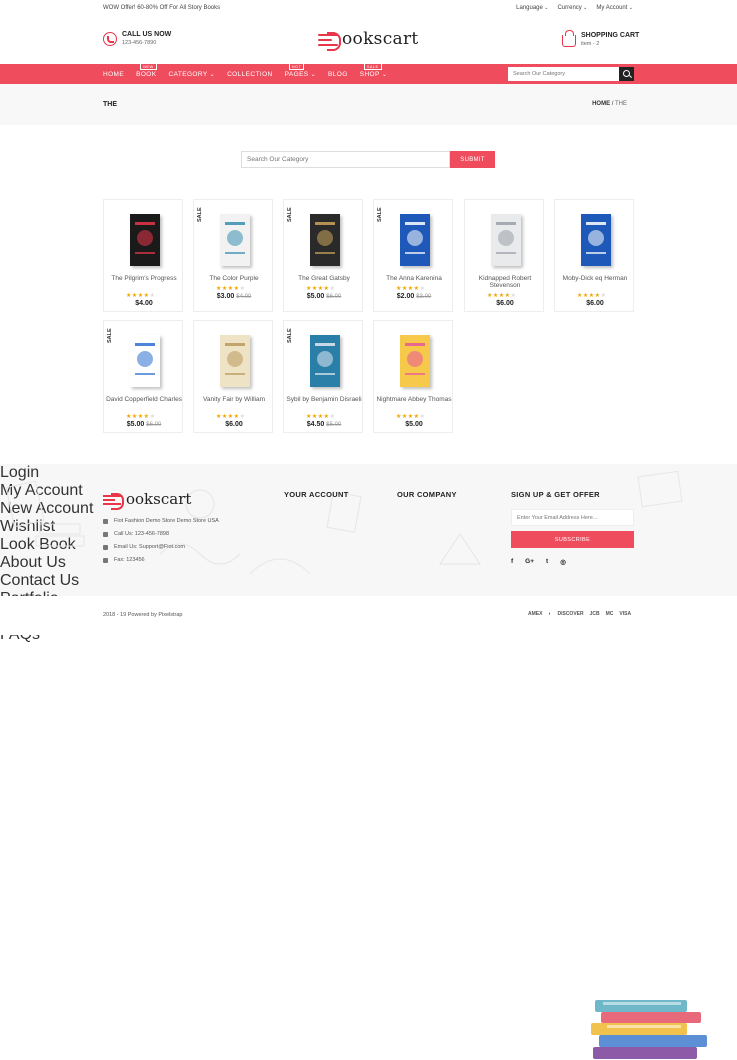  I want to click on product-card: Nightmare Abbey Thomas ★★★★★ $5.00, so click(413, 376).